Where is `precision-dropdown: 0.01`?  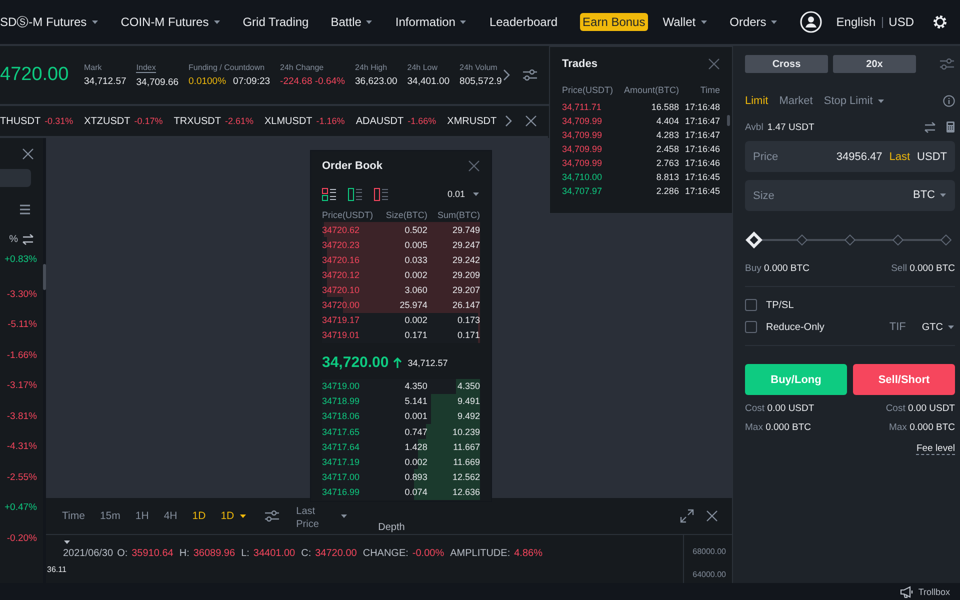
precision-dropdown: 0.01 is located at coordinates (463, 194).